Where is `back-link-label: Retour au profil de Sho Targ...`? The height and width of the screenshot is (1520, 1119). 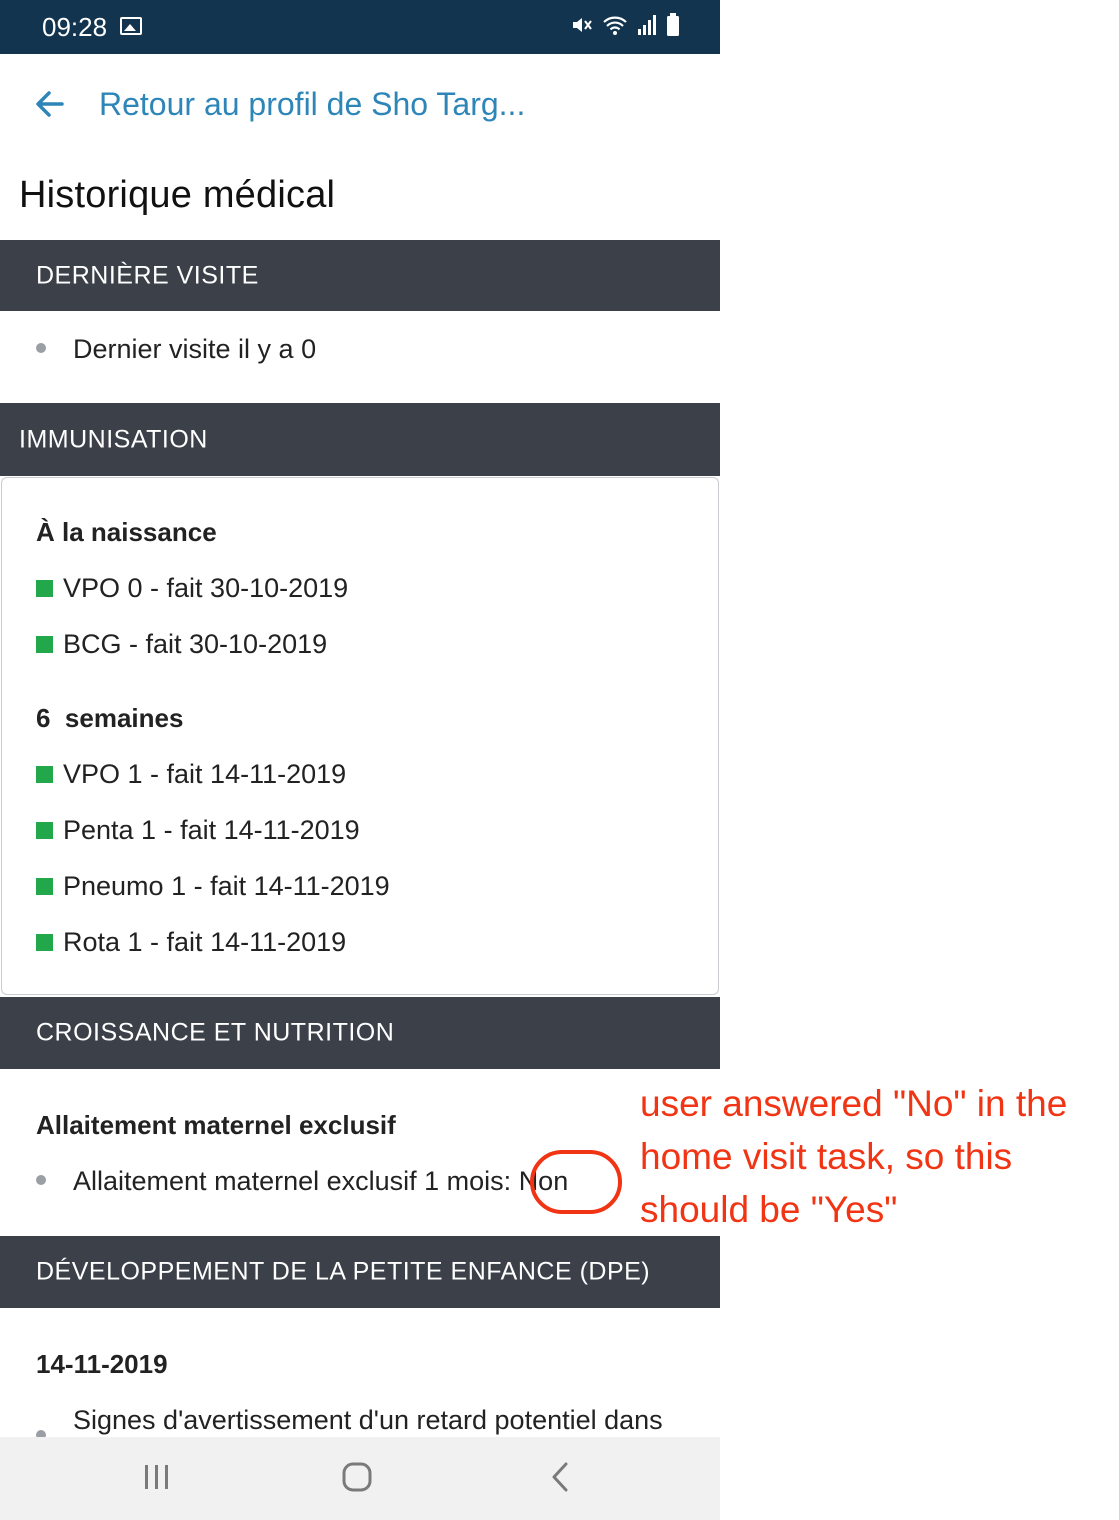 back-link-label: Retour au profil de Sho Targ... is located at coordinates (312, 104).